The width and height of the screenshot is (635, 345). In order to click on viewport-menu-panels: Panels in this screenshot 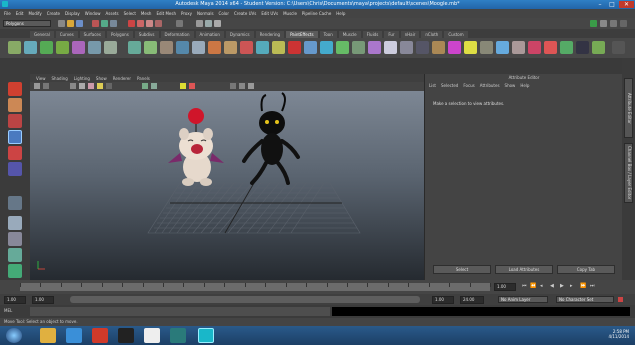, I will do `click(143, 78)`.